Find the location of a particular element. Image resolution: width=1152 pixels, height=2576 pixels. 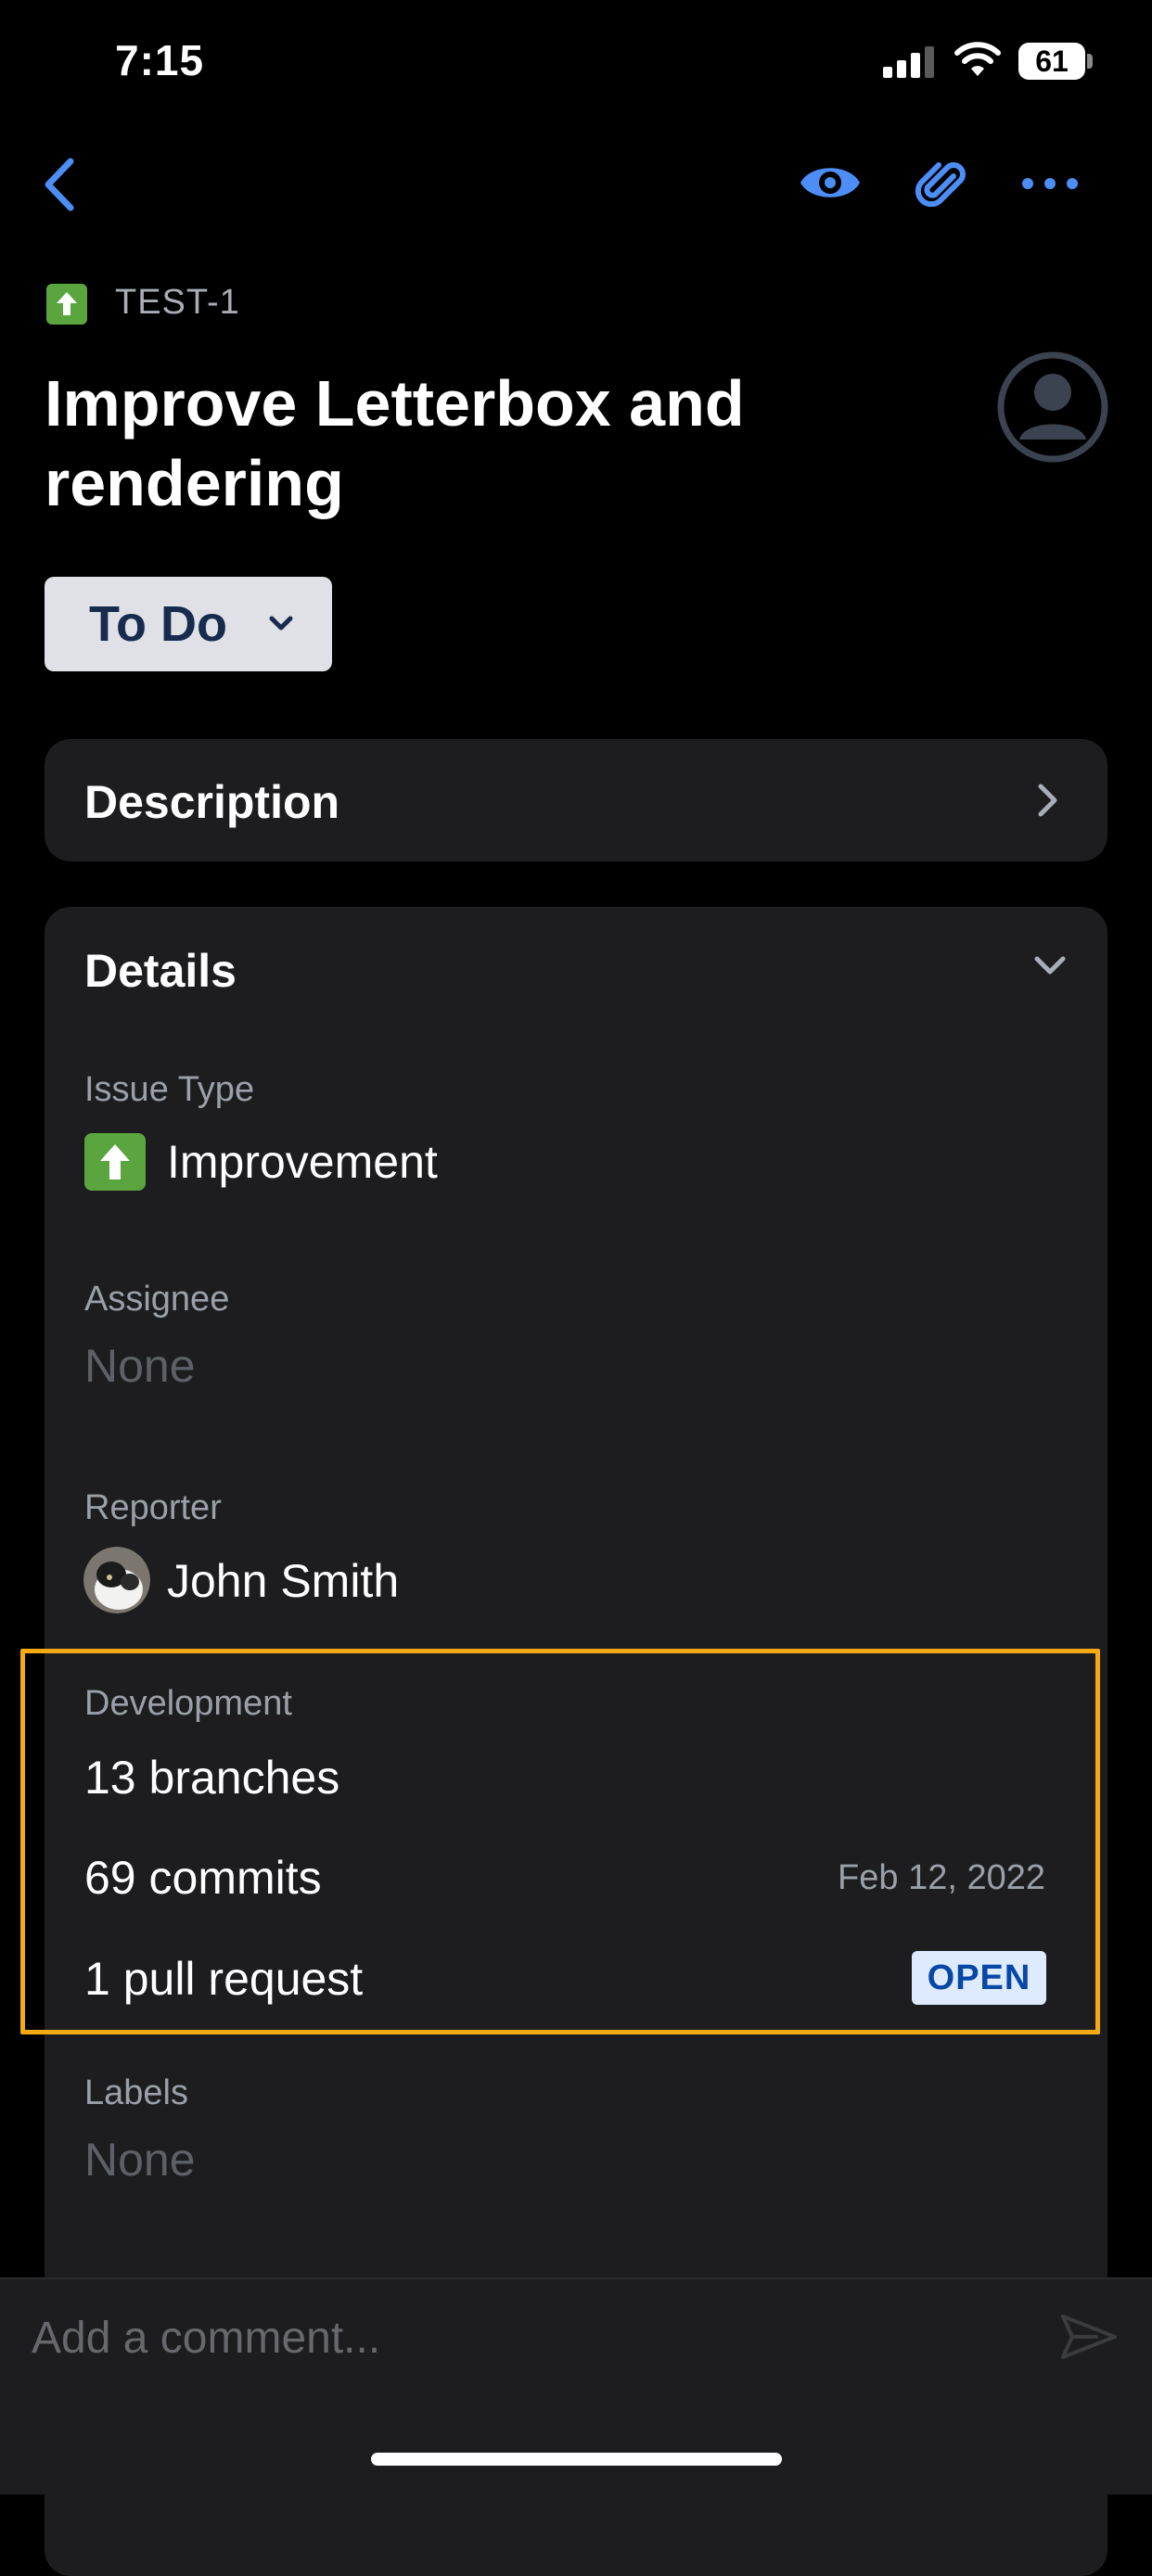

labels-label: Labels is located at coordinates (136, 2092).